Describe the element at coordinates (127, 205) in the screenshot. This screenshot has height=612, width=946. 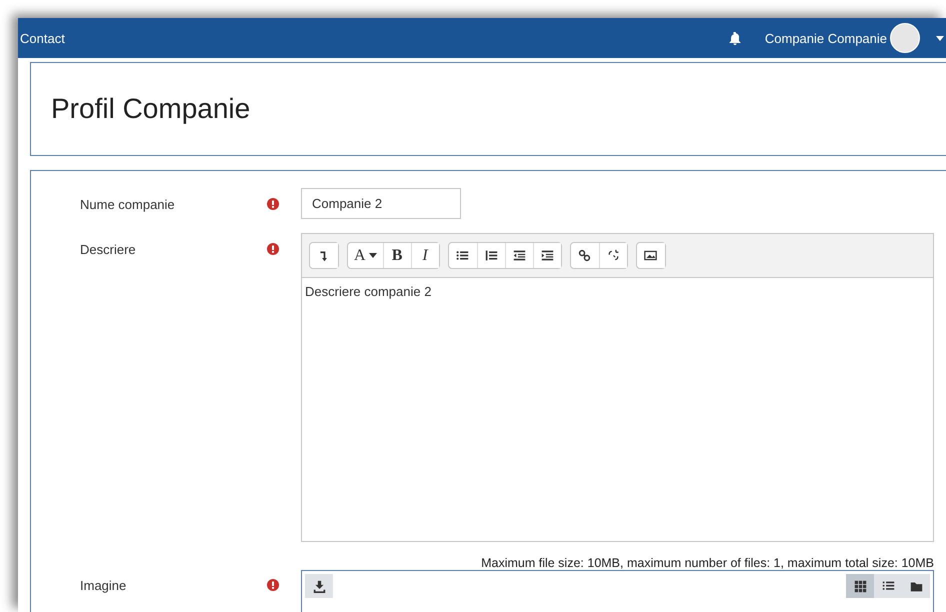
I see `field-label: Nume companie` at that location.